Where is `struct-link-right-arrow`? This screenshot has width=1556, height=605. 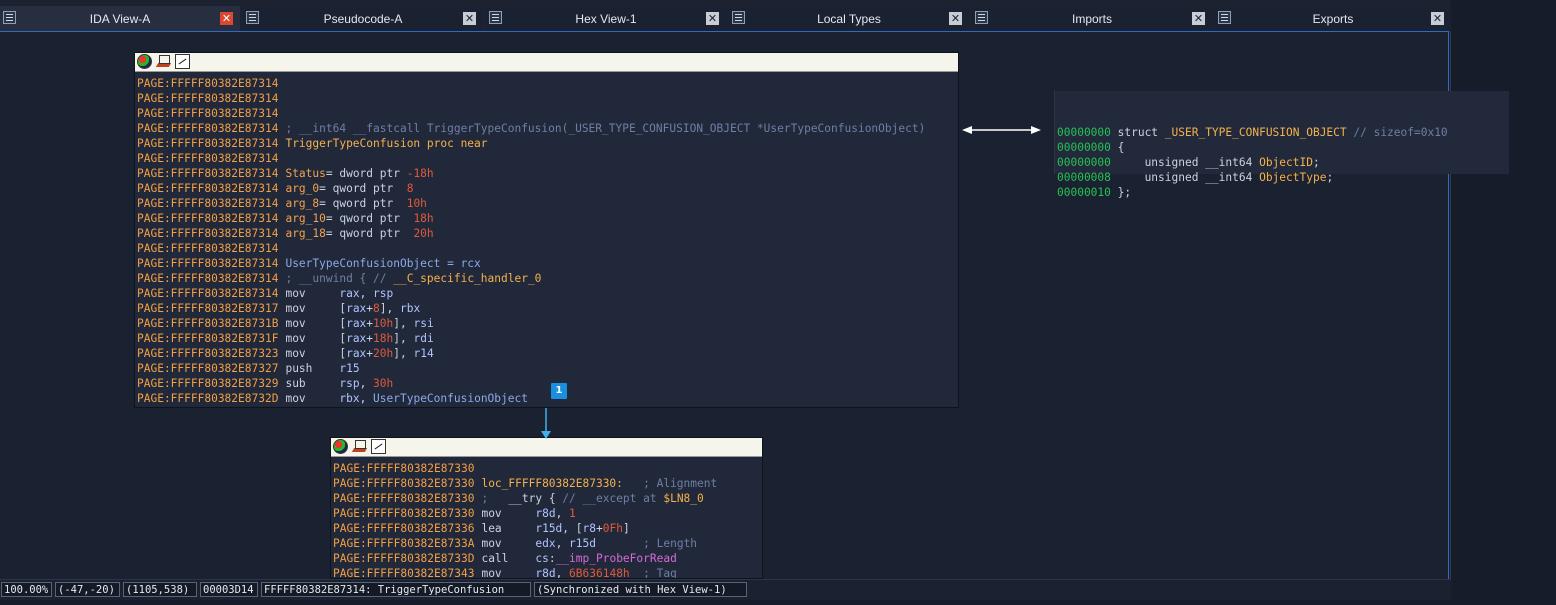
struct-link-right-arrow is located at coordinates (1036, 130).